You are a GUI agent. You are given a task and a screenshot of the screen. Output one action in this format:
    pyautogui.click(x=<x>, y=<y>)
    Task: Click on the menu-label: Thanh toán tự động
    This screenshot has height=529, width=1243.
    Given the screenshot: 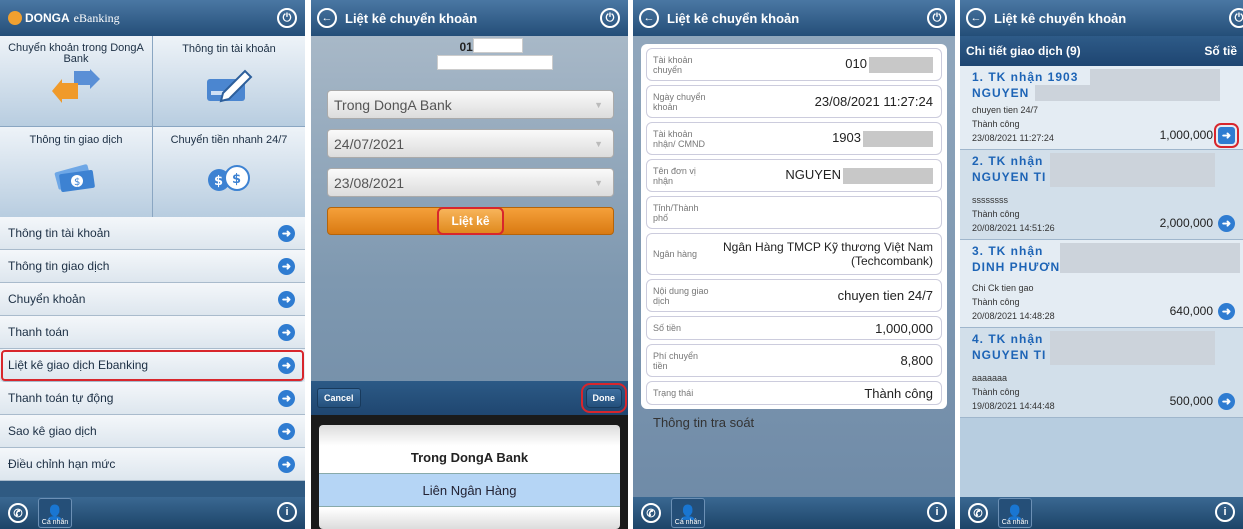 What is the action you would take?
    pyautogui.click(x=61, y=398)
    